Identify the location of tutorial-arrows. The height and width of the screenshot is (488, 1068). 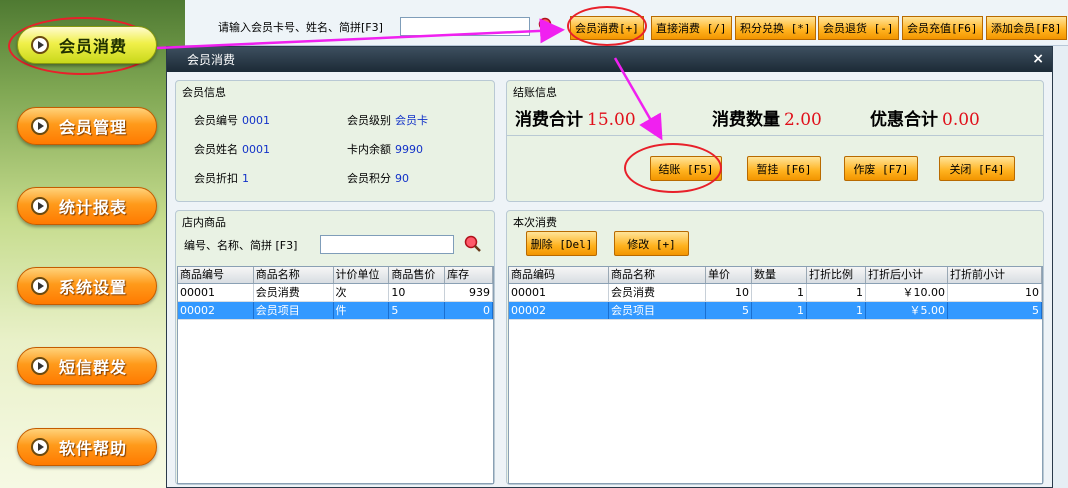
(409, 79).